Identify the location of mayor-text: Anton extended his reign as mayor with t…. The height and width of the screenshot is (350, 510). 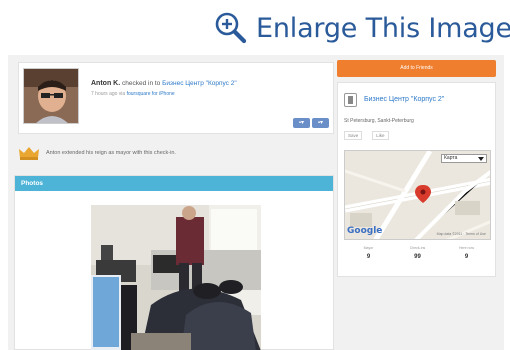
(111, 153).